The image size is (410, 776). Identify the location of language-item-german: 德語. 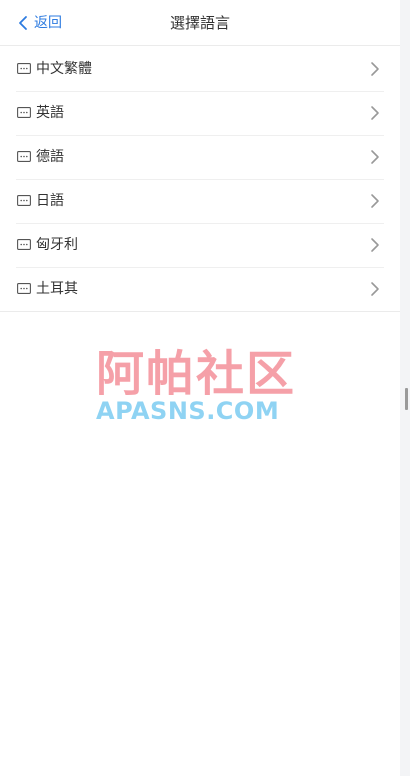
(200, 157).